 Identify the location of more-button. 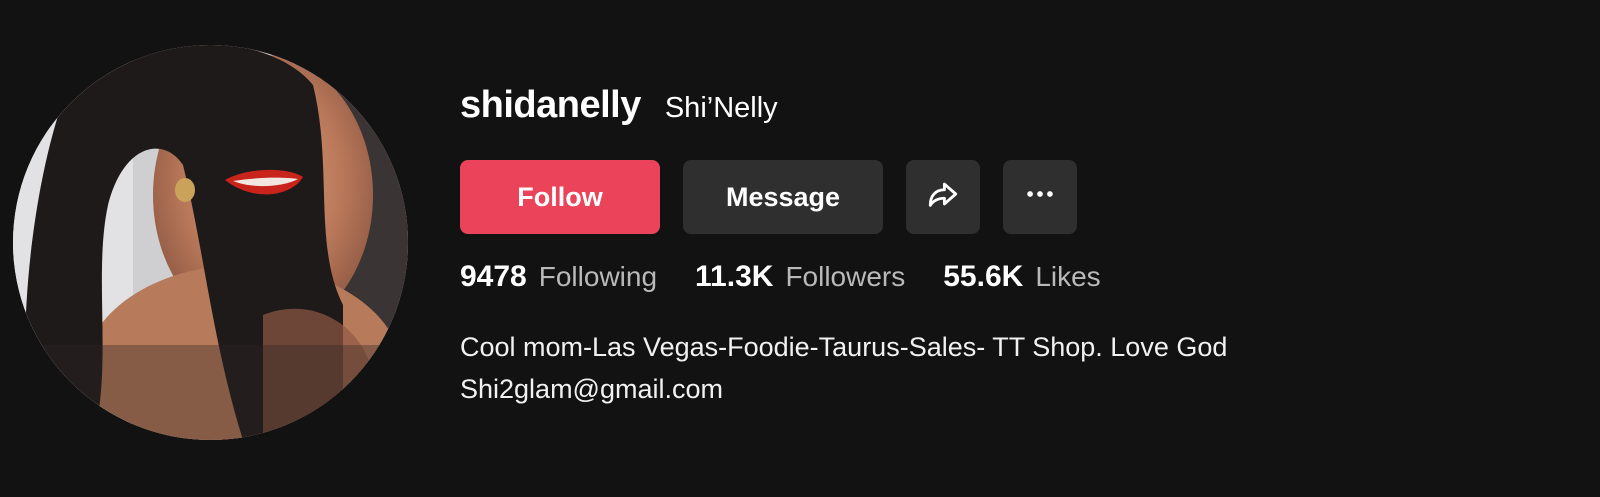
(1040, 197).